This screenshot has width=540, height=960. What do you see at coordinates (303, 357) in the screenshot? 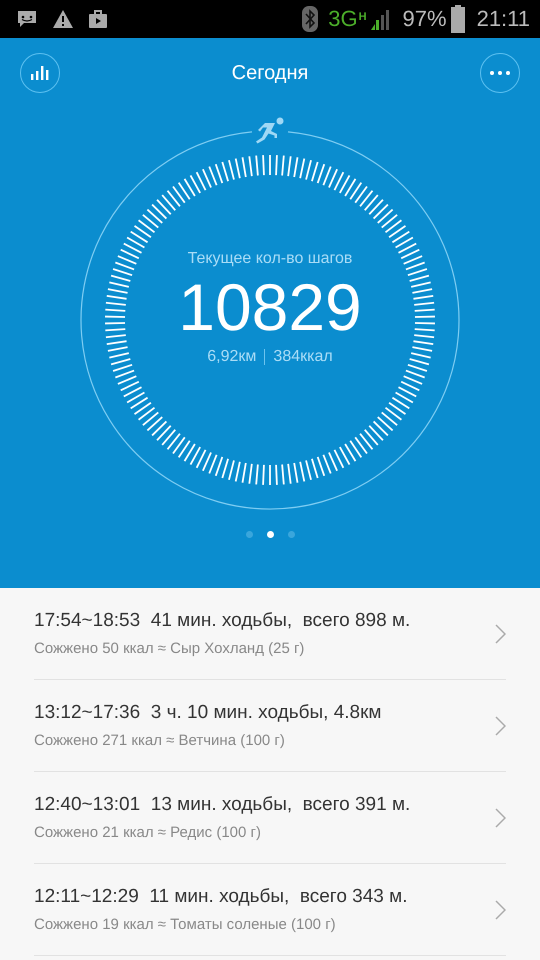
I see `calories: 384ккал` at bounding box center [303, 357].